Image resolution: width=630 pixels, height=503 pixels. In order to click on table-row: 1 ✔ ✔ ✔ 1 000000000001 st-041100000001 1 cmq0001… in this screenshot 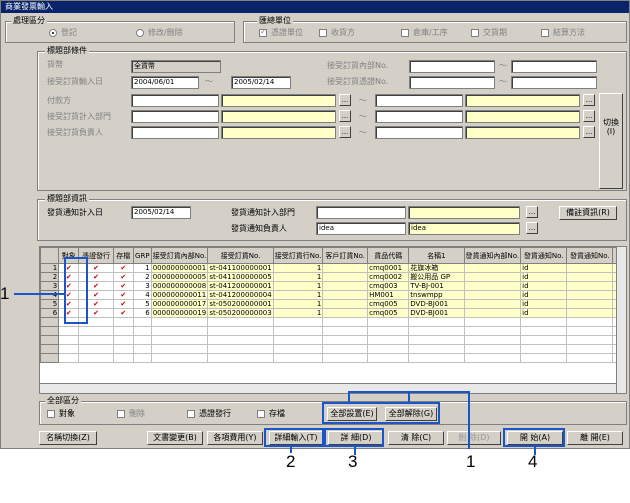, I will do `click(333, 268)`.